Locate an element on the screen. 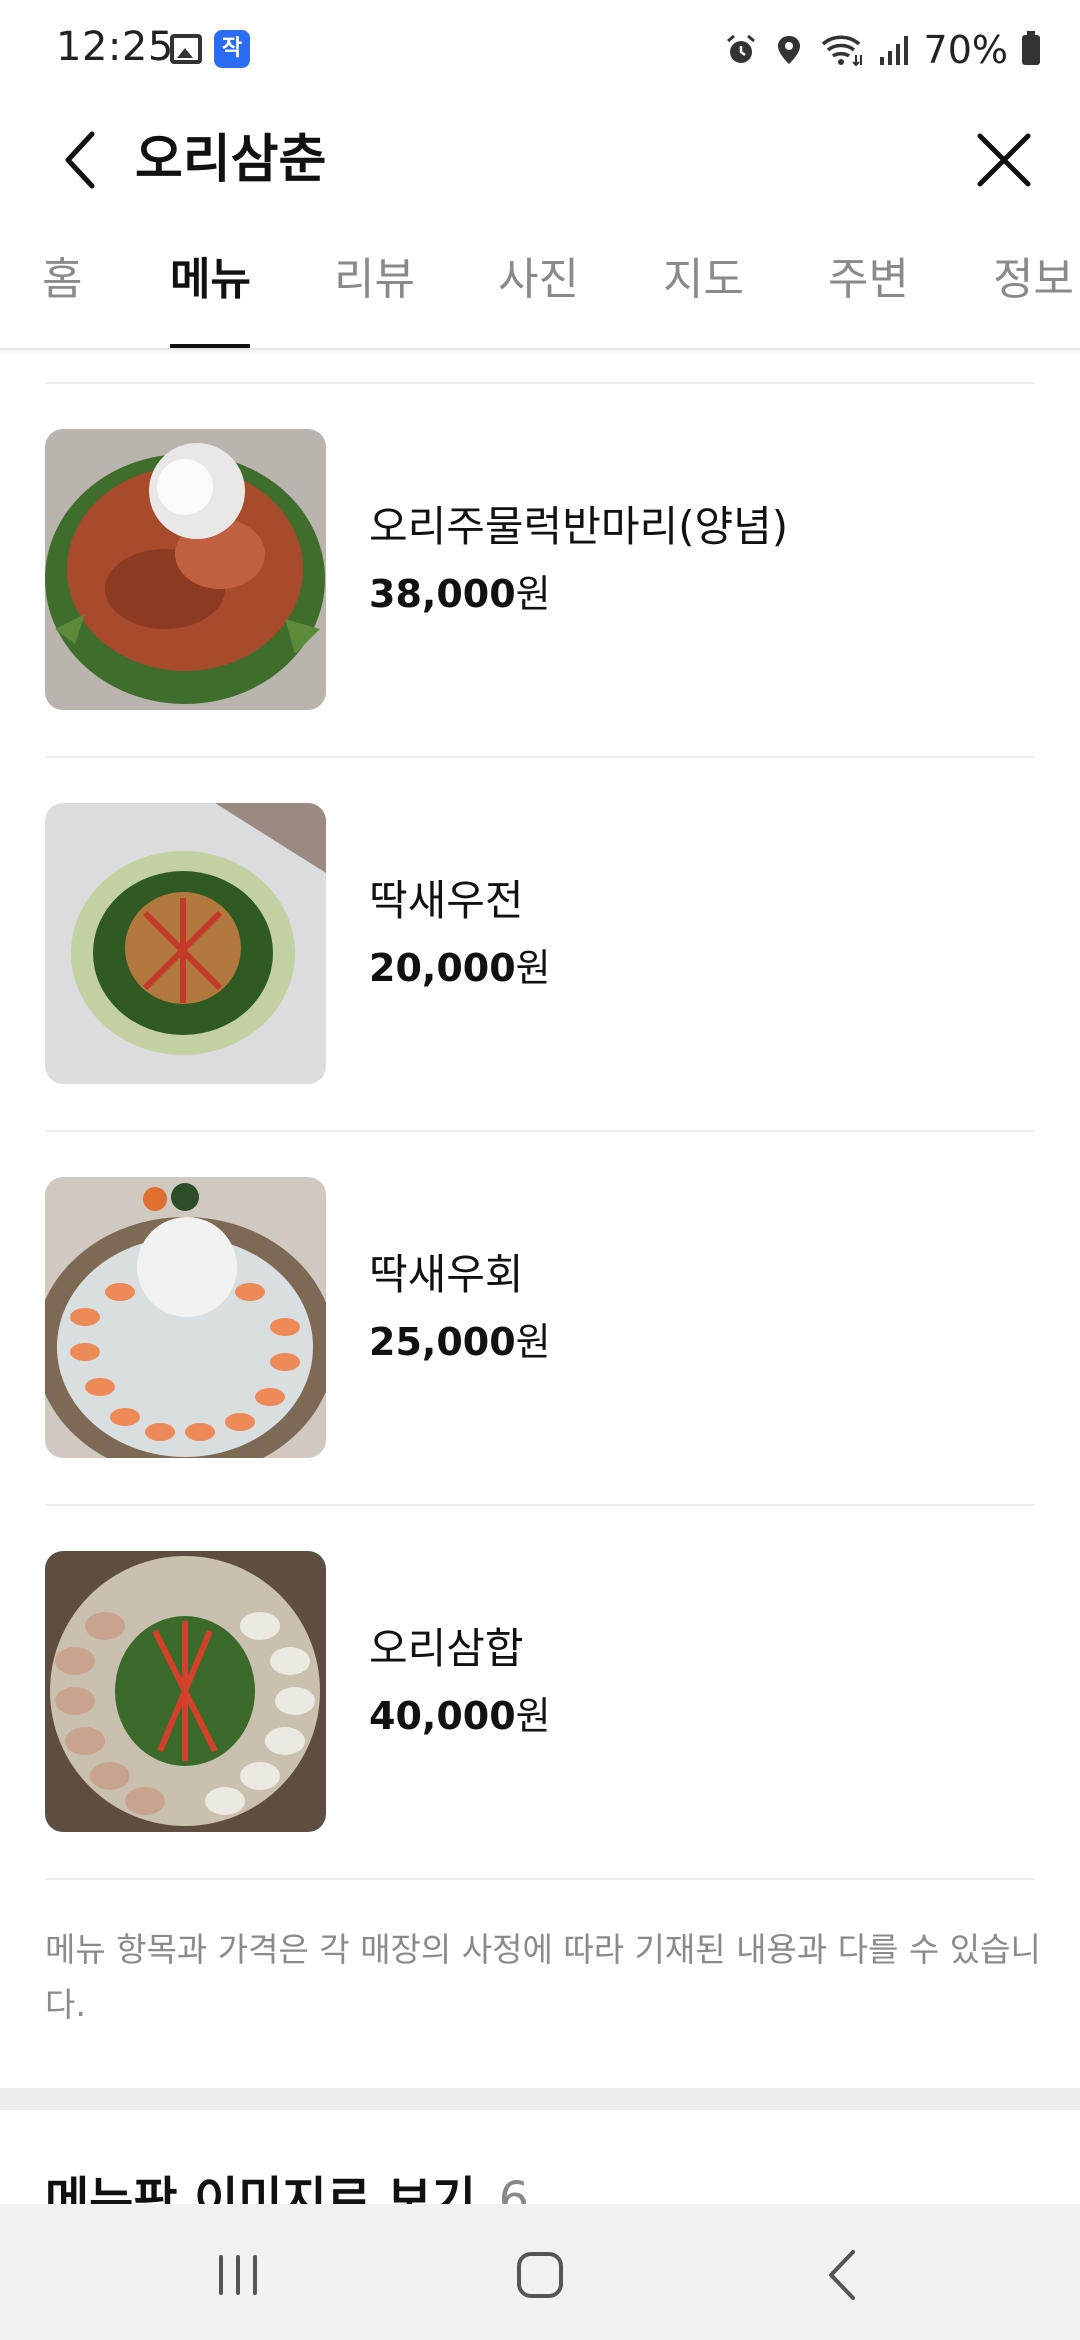 Image resolution: width=1080 pixels, height=2340 pixels. tab-info: 정보 is located at coordinates (1033, 280).